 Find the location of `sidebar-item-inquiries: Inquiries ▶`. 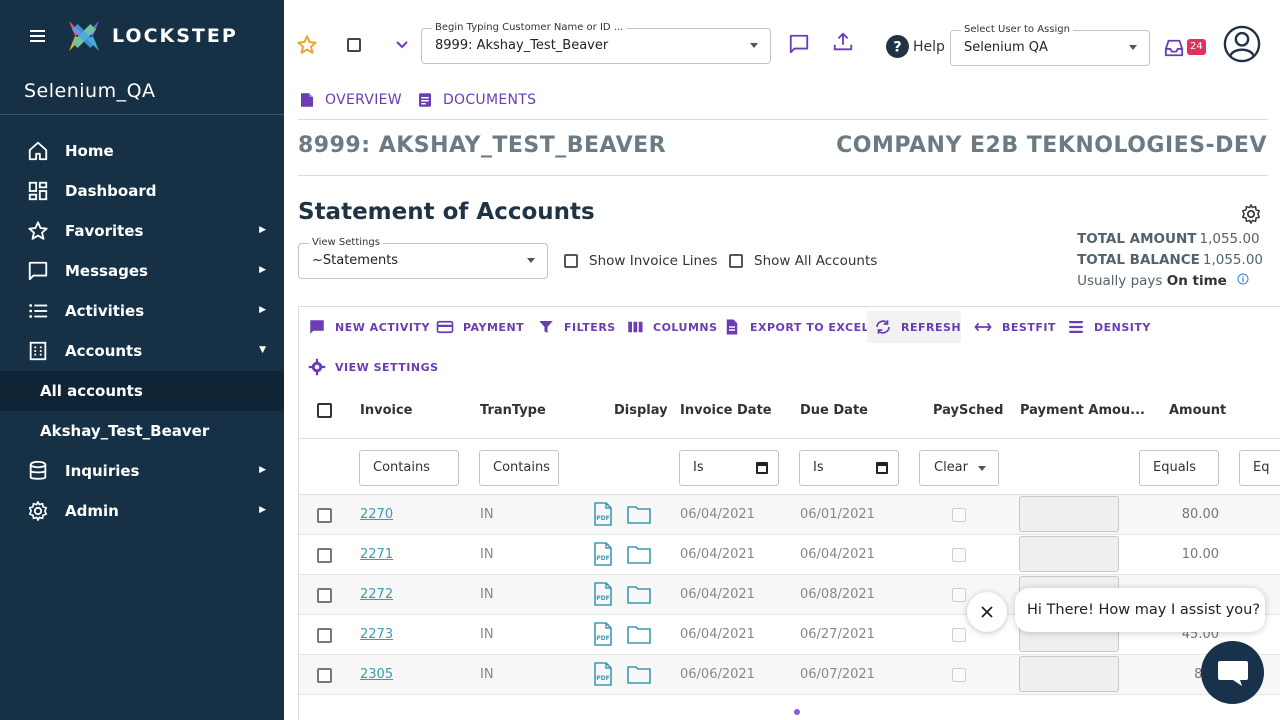

sidebar-item-inquiries: Inquiries ▶ is located at coordinates (142, 471).